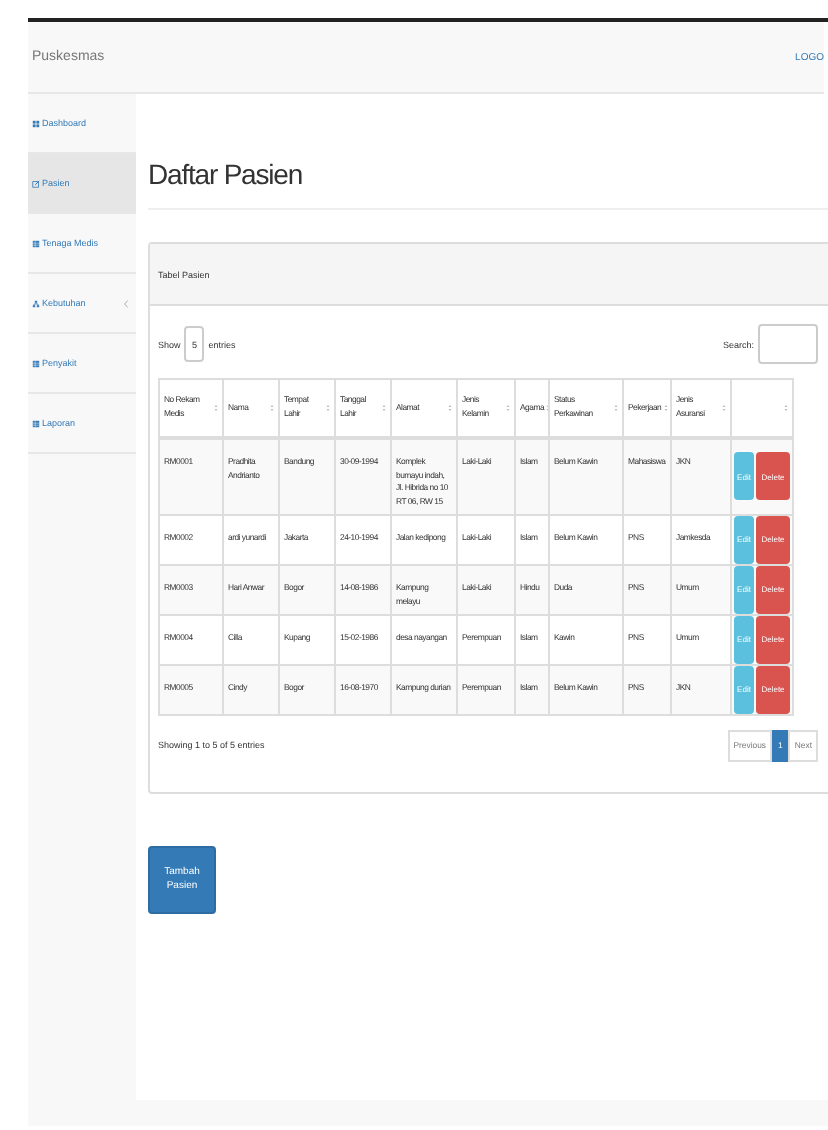 This screenshot has width=828, height=1130. Describe the element at coordinates (36, 123) in the screenshot. I see `dashboard-icon` at that location.